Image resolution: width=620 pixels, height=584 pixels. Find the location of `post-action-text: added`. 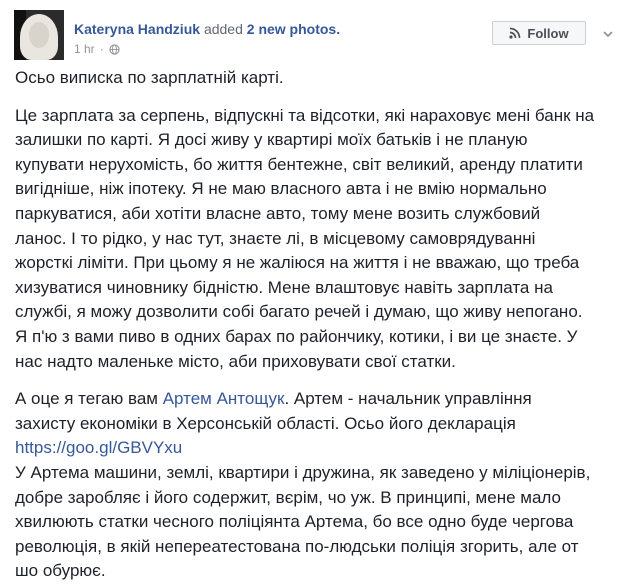

post-action-text: added is located at coordinates (223, 29).